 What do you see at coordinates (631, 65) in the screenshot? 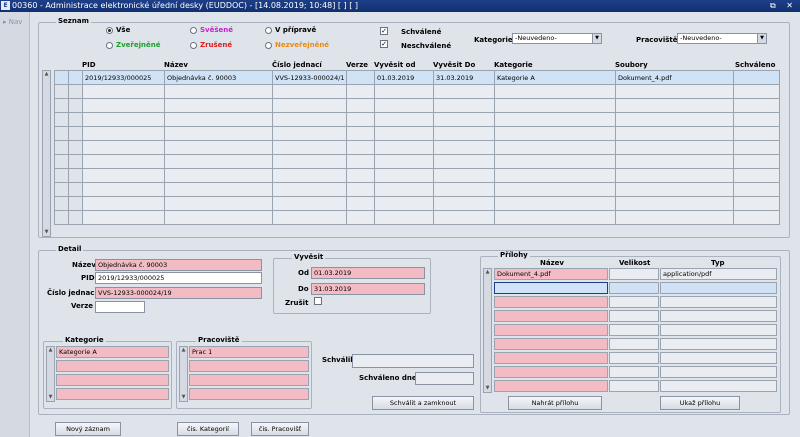
I see `col-header-soubory: Soubory` at bounding box center [631, 65].